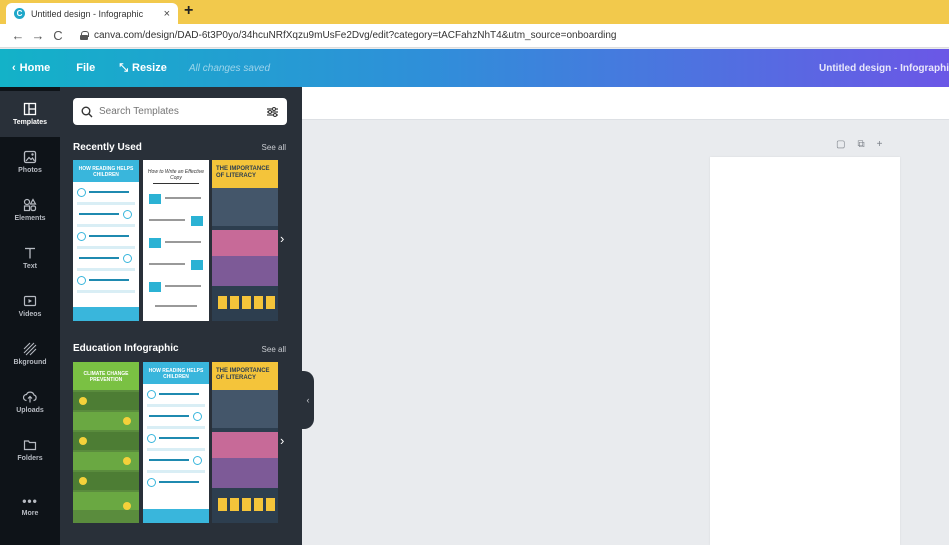 The height and width of the screenshot is (545, 949). What do you see at coordinates (274, 349) in the screenshot?
I see `see-all-education: See all` at bounding box center [274, 349].